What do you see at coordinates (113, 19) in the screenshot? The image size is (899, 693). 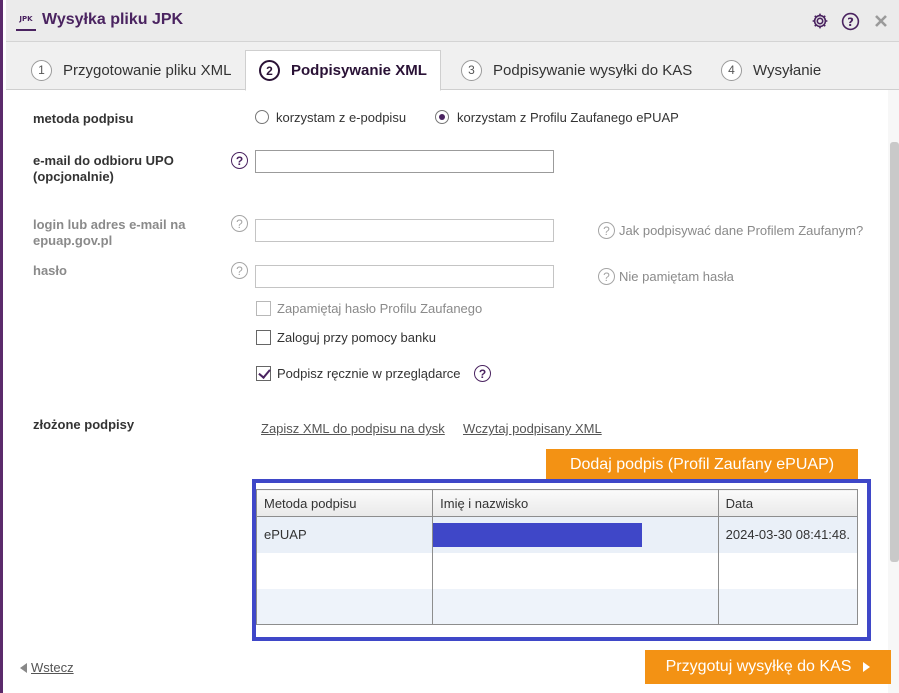 I see `dialog-title: Wysyłka pliku JPK` at bounding box center [113, 19].